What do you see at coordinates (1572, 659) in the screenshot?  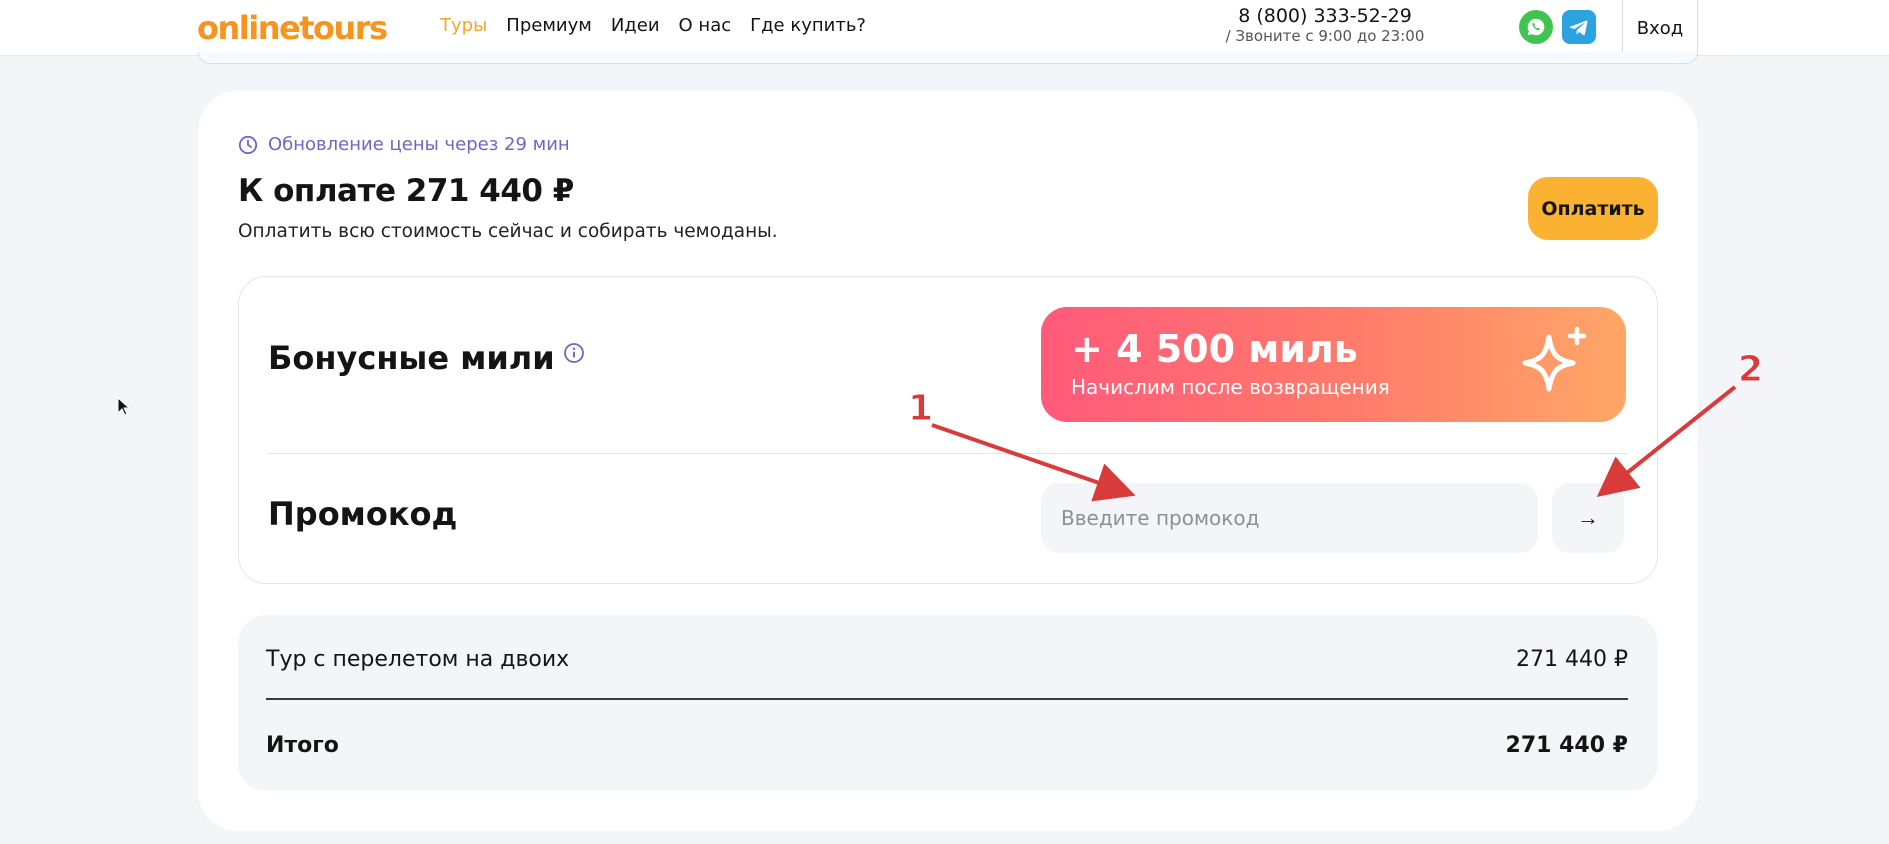 I see `summary-item-price: 271 440 ₽` at bounding box center [1572, 659].